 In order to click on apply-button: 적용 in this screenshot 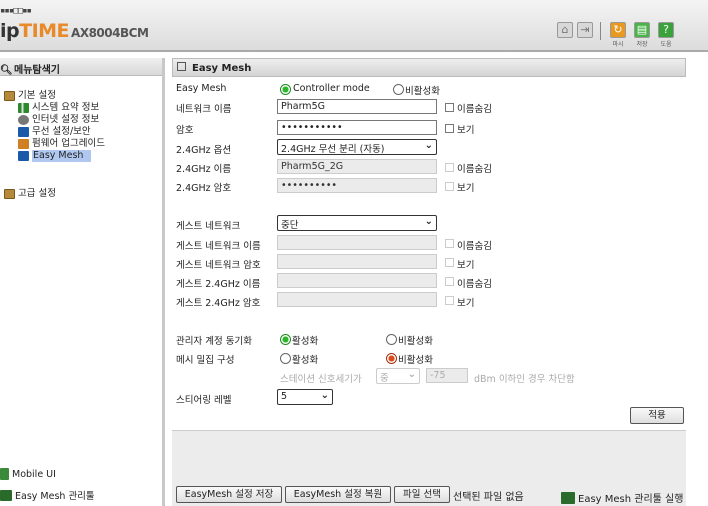, I will do `click(657, 415)`.